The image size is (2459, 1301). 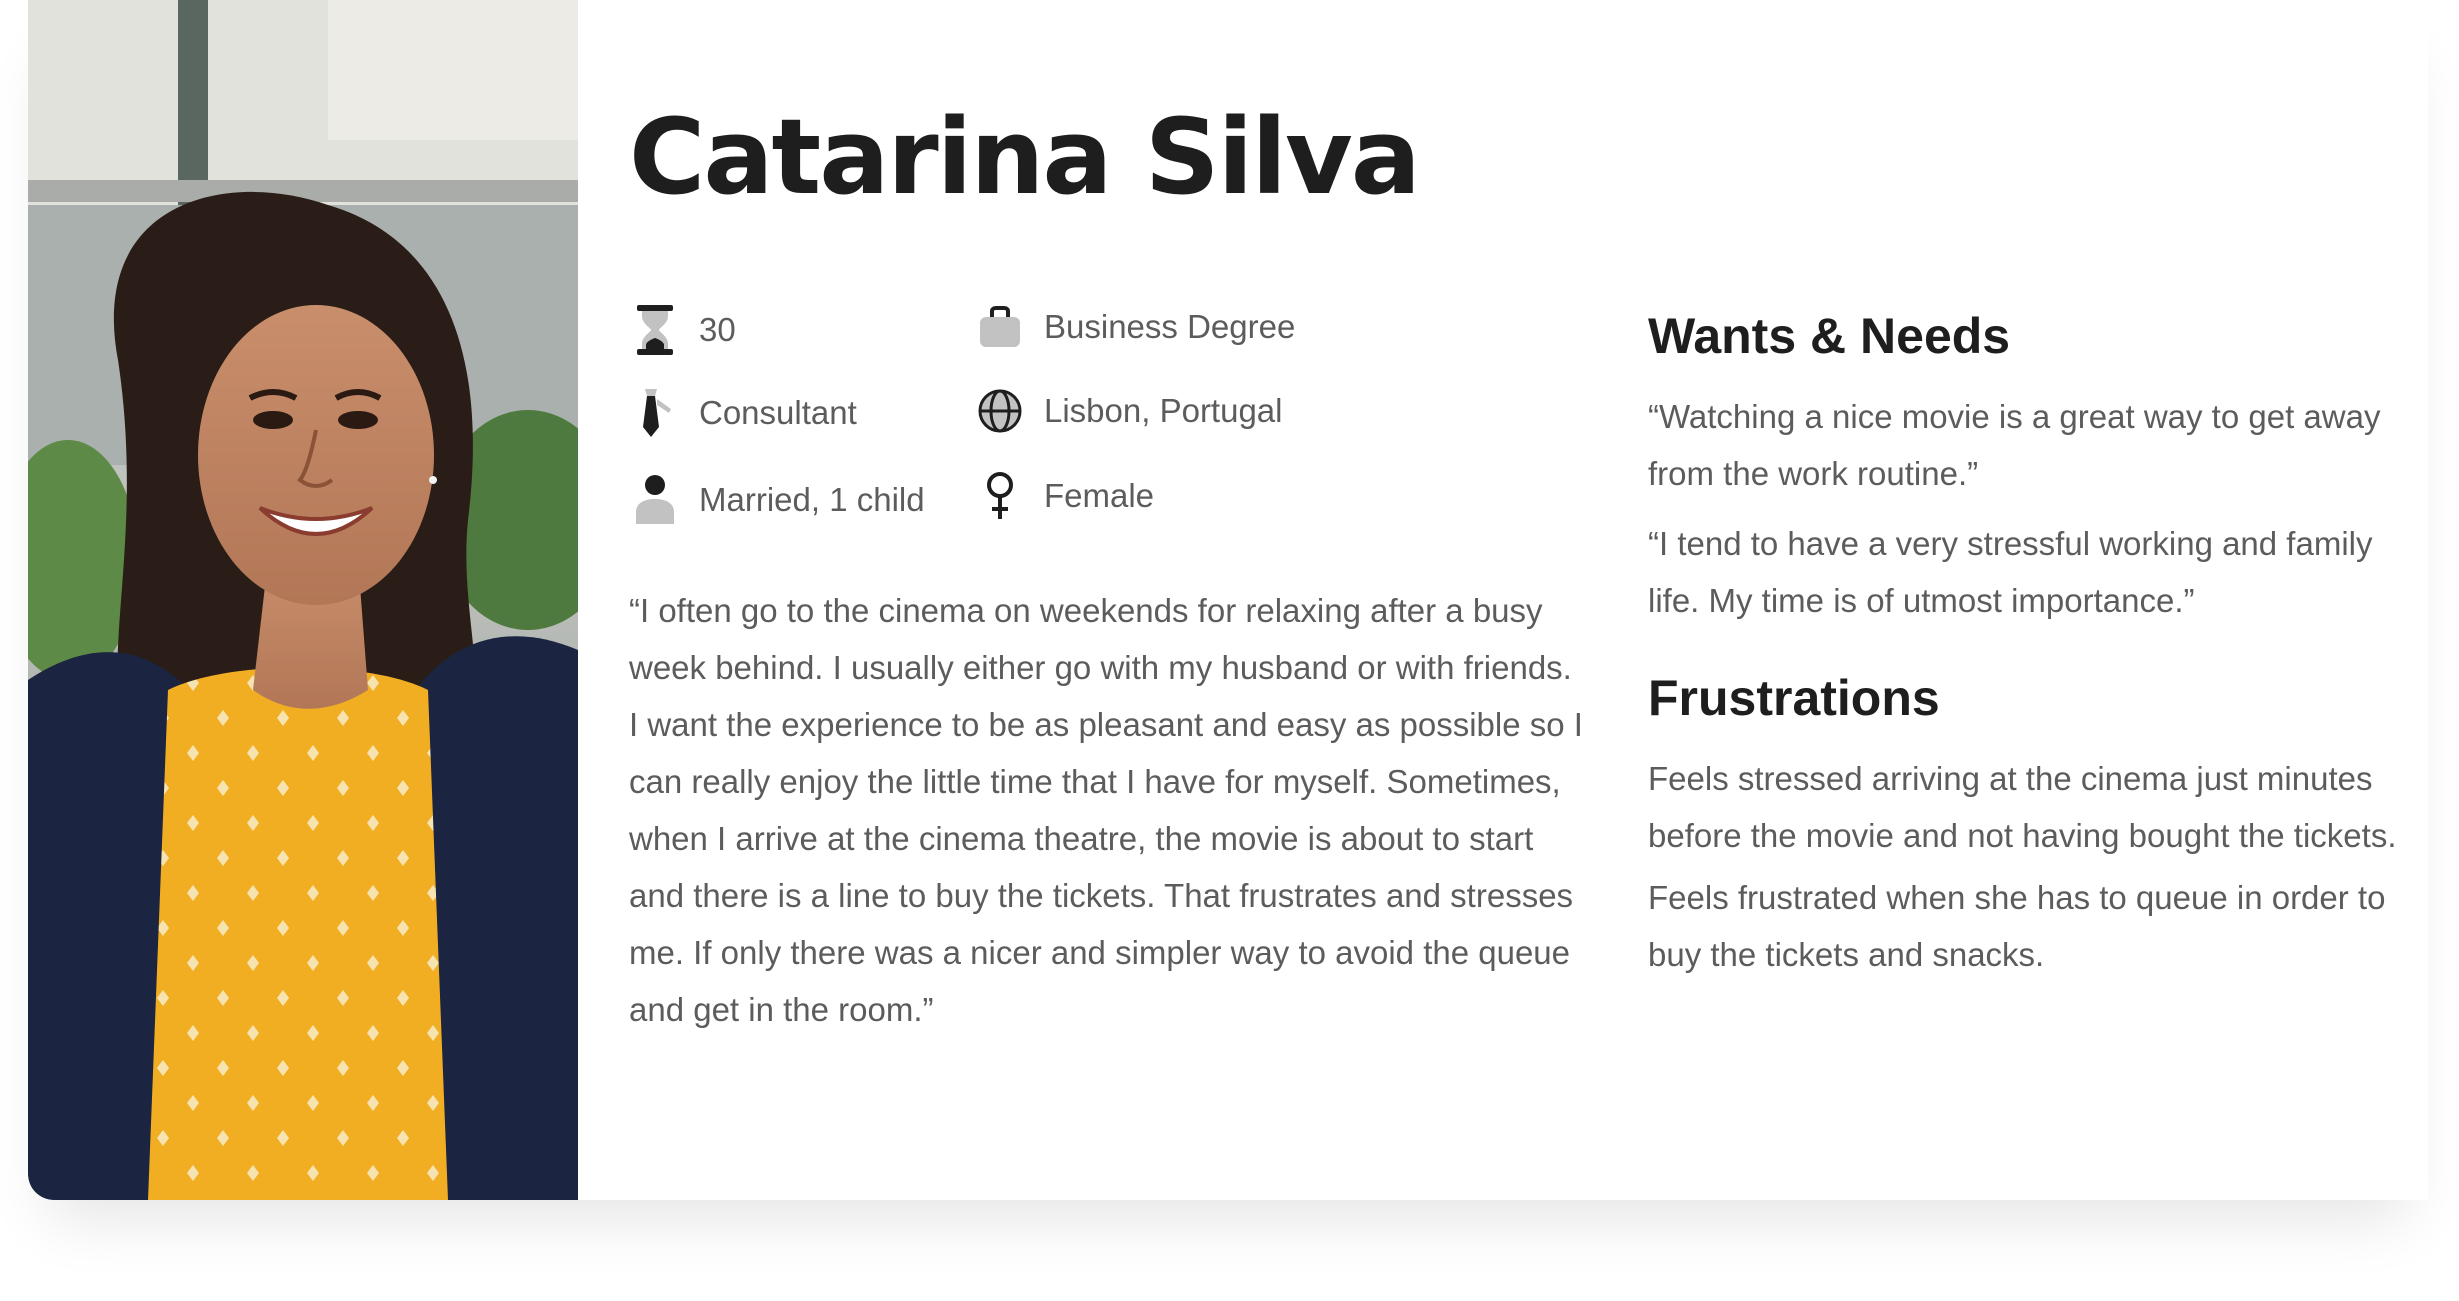 I want to click on attr-family: Married, 1 child, so click(x=777, y=500).